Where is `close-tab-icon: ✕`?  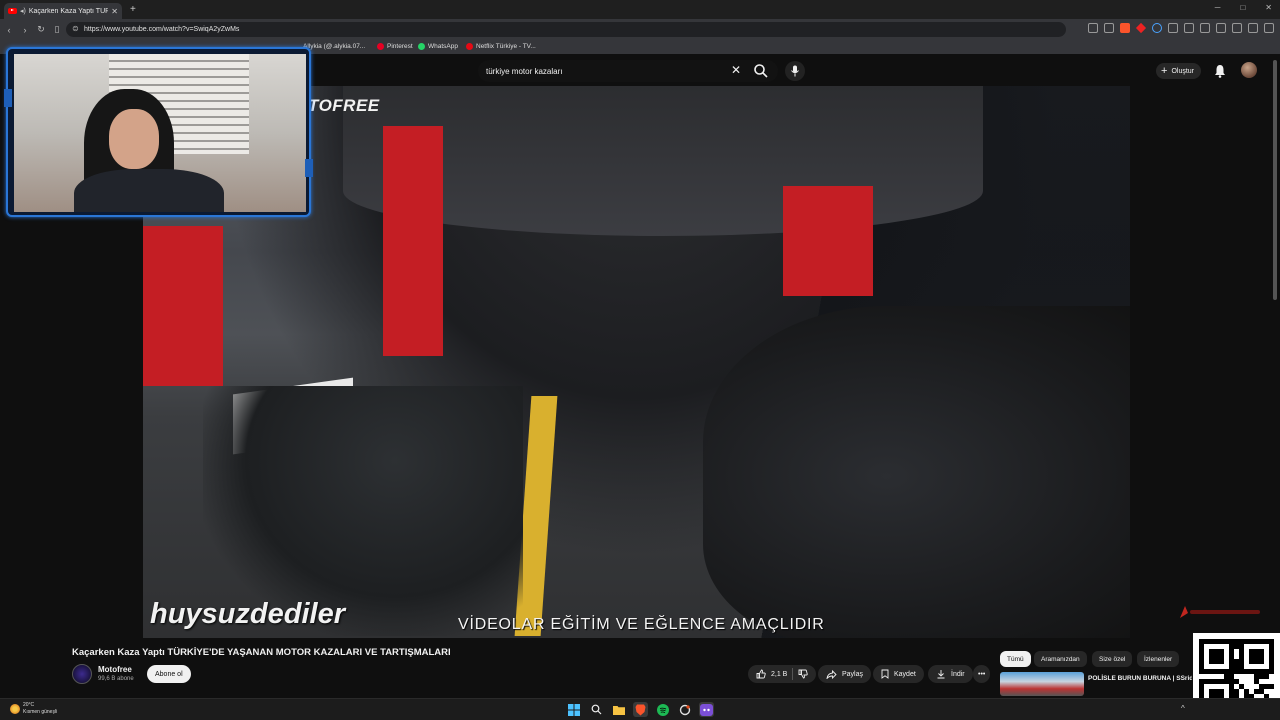
close-tab-icon: ✕ is located at coordinates (114, 11).